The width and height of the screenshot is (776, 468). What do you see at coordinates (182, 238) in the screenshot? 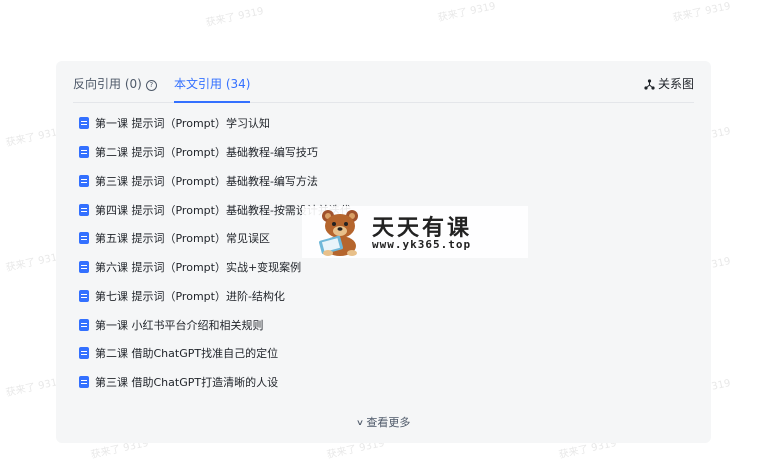
I see `list-item-title: 第五课 提示词（Prompt）常见误区` at bounding box center [182, 238].